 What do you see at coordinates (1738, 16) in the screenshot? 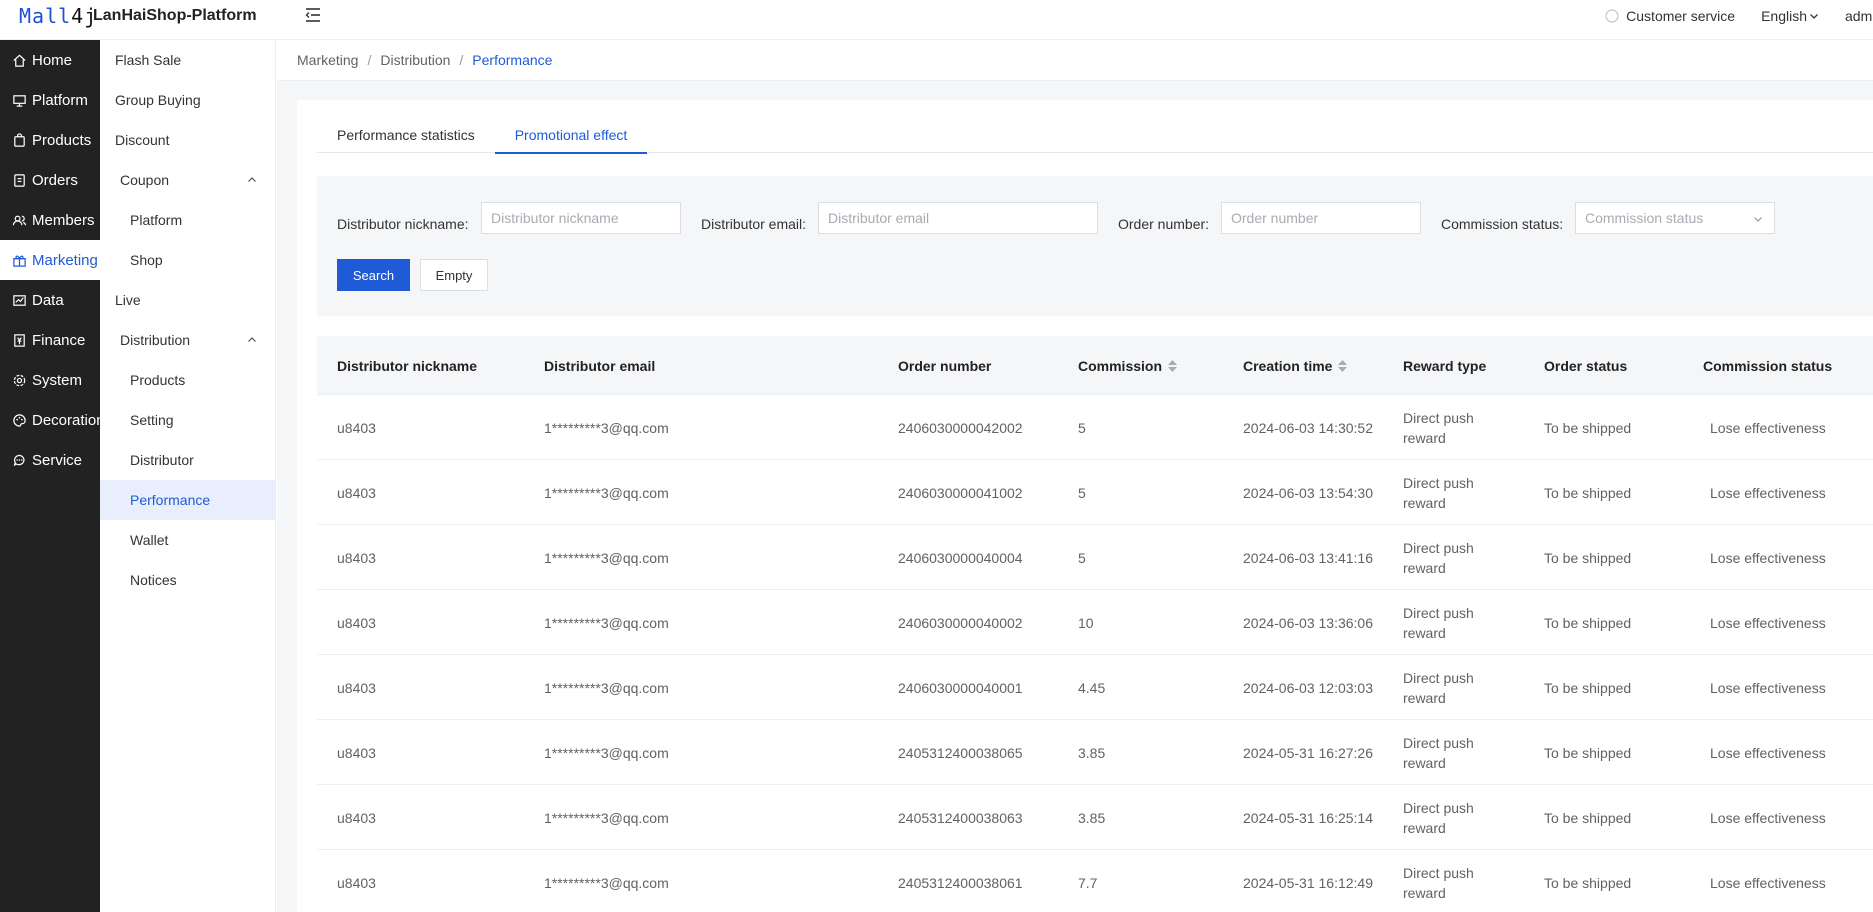
I see `header-actions: Customer service English admin` at bounding box center [1738, 16].